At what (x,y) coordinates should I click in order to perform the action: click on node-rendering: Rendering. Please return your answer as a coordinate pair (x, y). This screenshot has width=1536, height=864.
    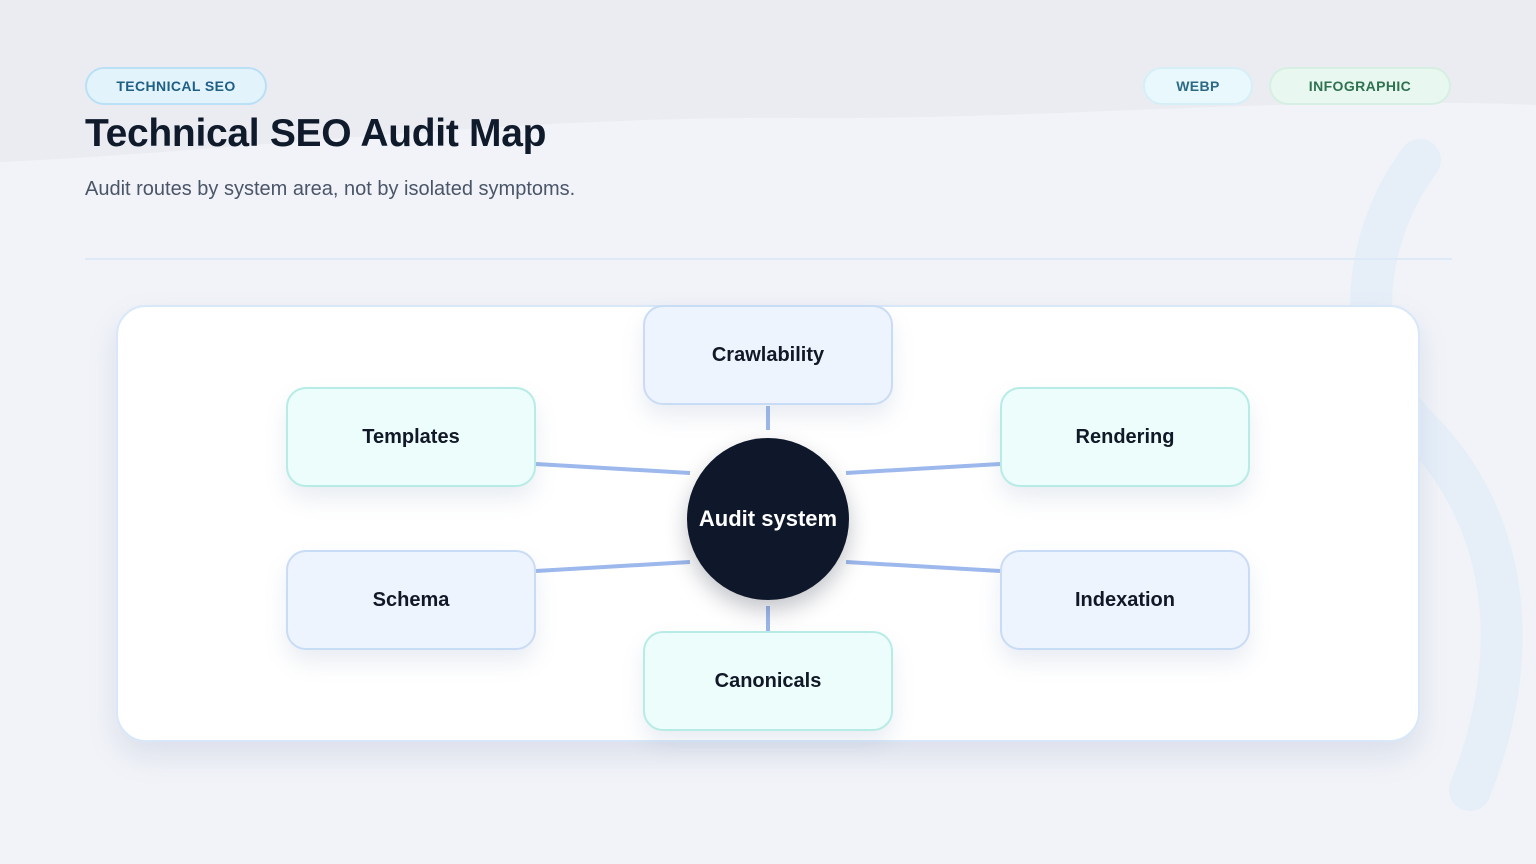
    Looking at the image, I should click on (1125, 437).